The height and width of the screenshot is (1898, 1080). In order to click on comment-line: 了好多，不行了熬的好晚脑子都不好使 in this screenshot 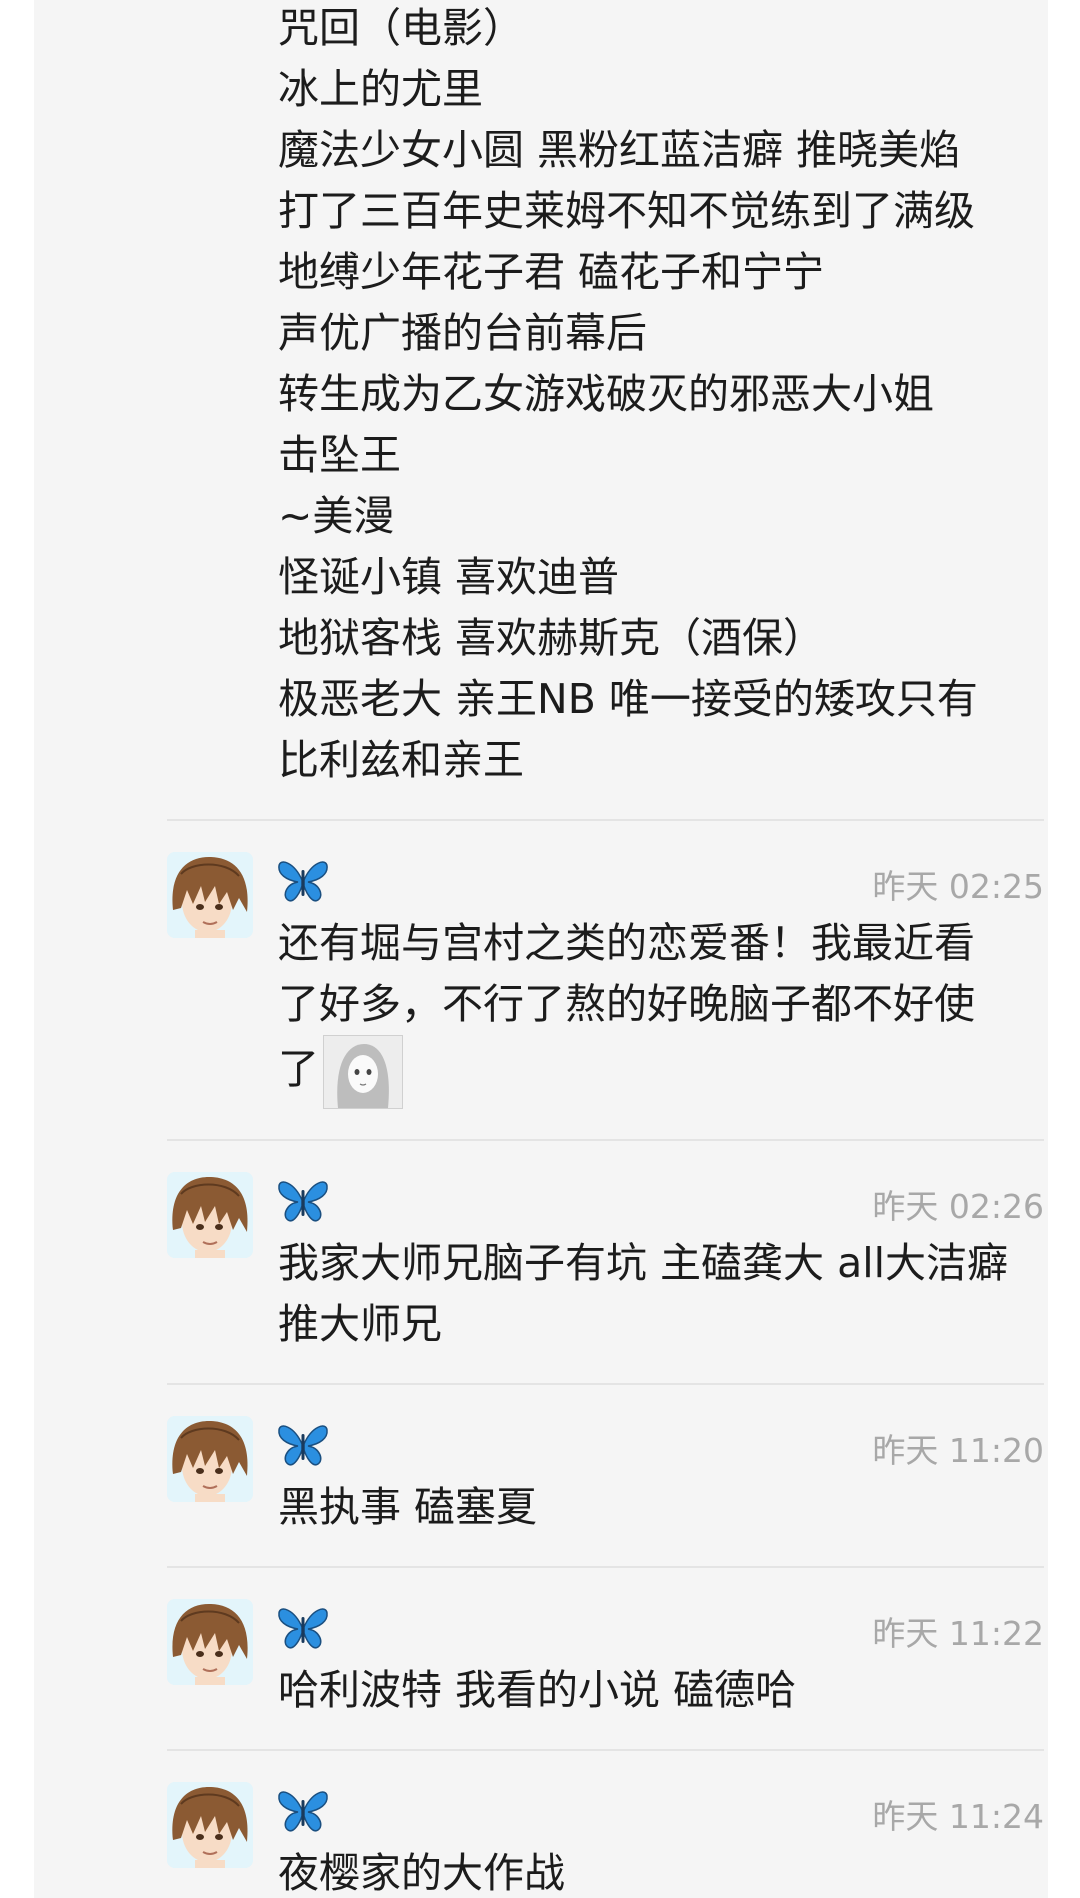, I will do `click(626, 1004)`.